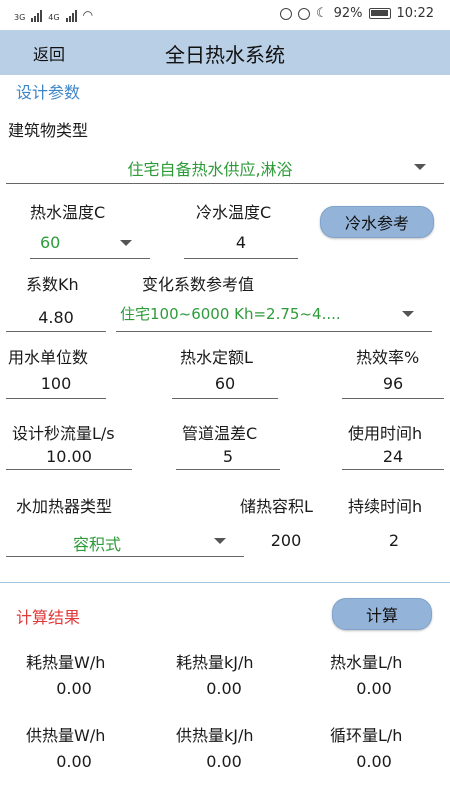  What do you see at coordinates (225, 383) in the screenshot?
I see `hot-water-quota-input: 60` at bounding box center [225, 383].